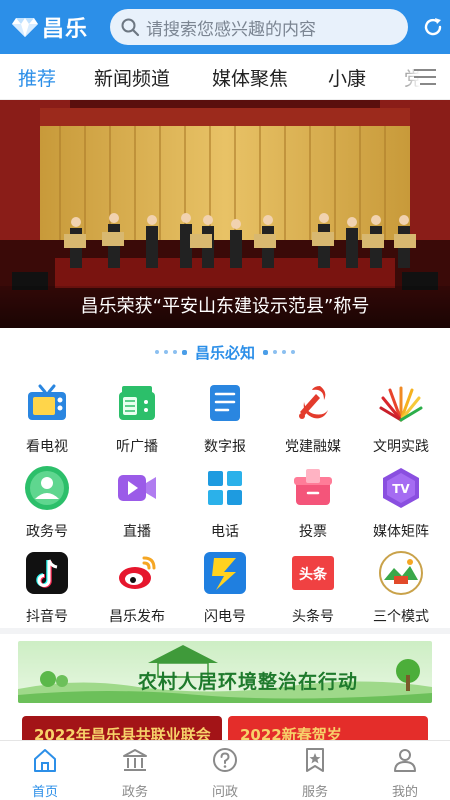 This screenshot has width=450, height=800. I want to click on nav-label: 我的, so click(404, 792).